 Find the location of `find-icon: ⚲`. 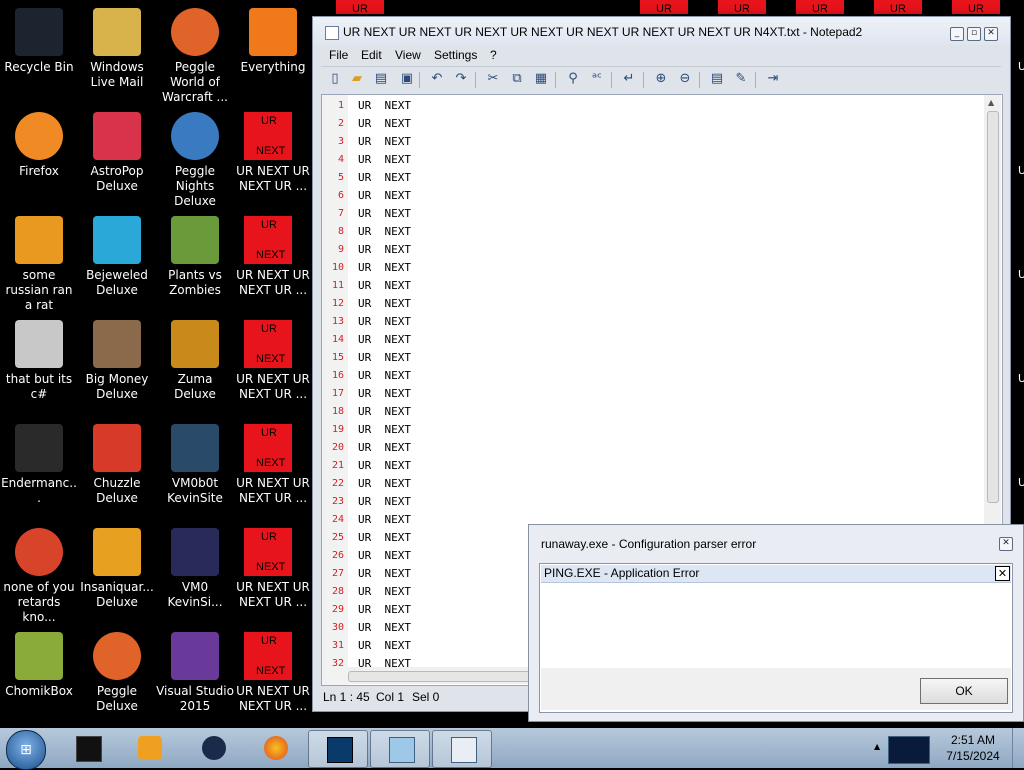

find-icon: ⚲ is located at coordinates (573, 79).